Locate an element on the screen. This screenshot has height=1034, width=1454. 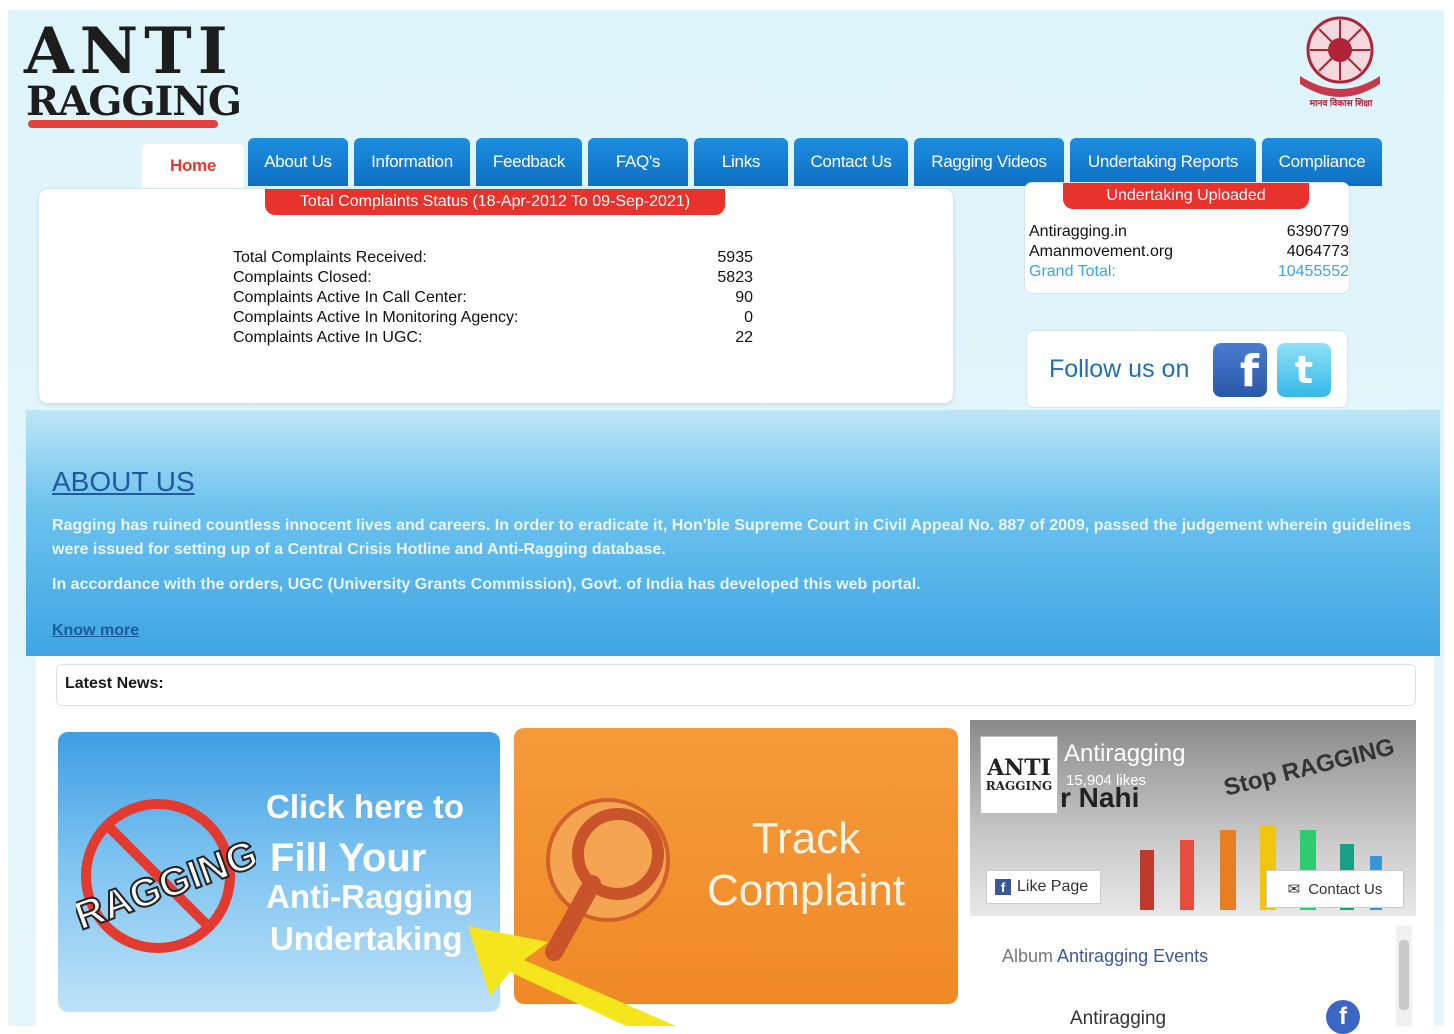
status-value: 5823 is located at coordinates (735, 277).